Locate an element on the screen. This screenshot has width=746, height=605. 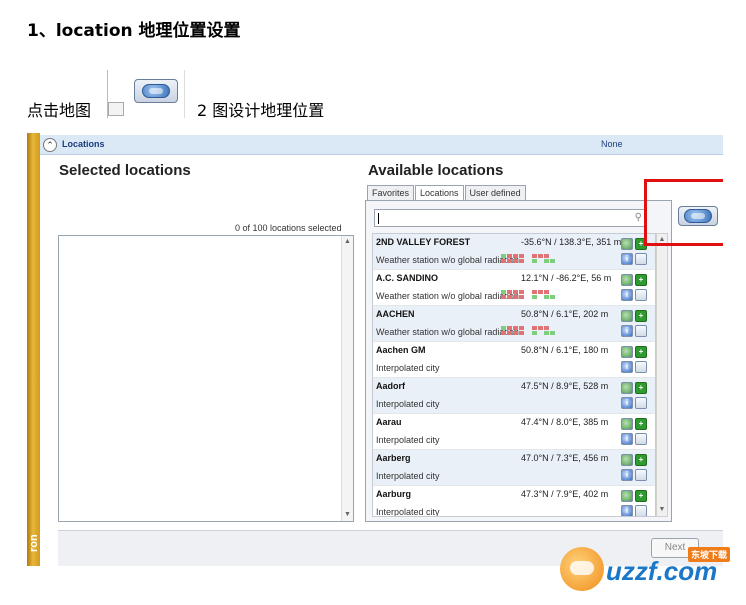
location-coordinates: -35.6°N / 138.3°E, 351 m is located at coordinates (571, 242).